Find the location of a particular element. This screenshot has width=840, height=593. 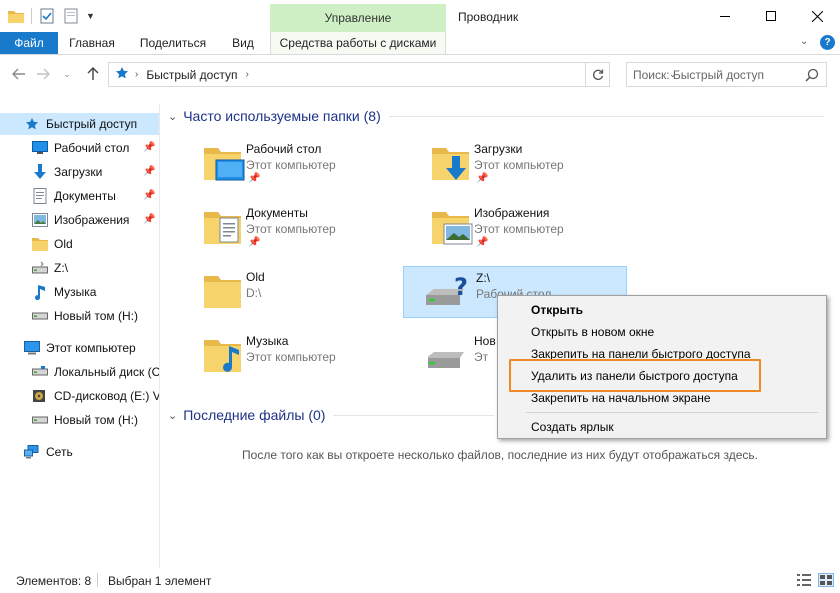

sidebar-item-music: Музыка is located at coordinates (79, 292).